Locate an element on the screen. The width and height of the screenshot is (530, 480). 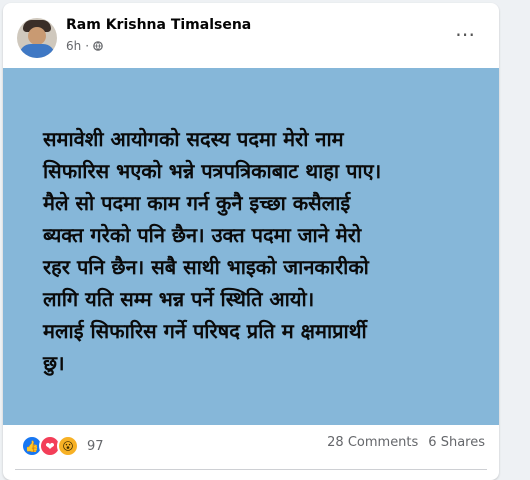
post-line: मैले सो पदमा काम गर्न कुनै इच्छा कसैलाई is located at coordinates (197, 203).